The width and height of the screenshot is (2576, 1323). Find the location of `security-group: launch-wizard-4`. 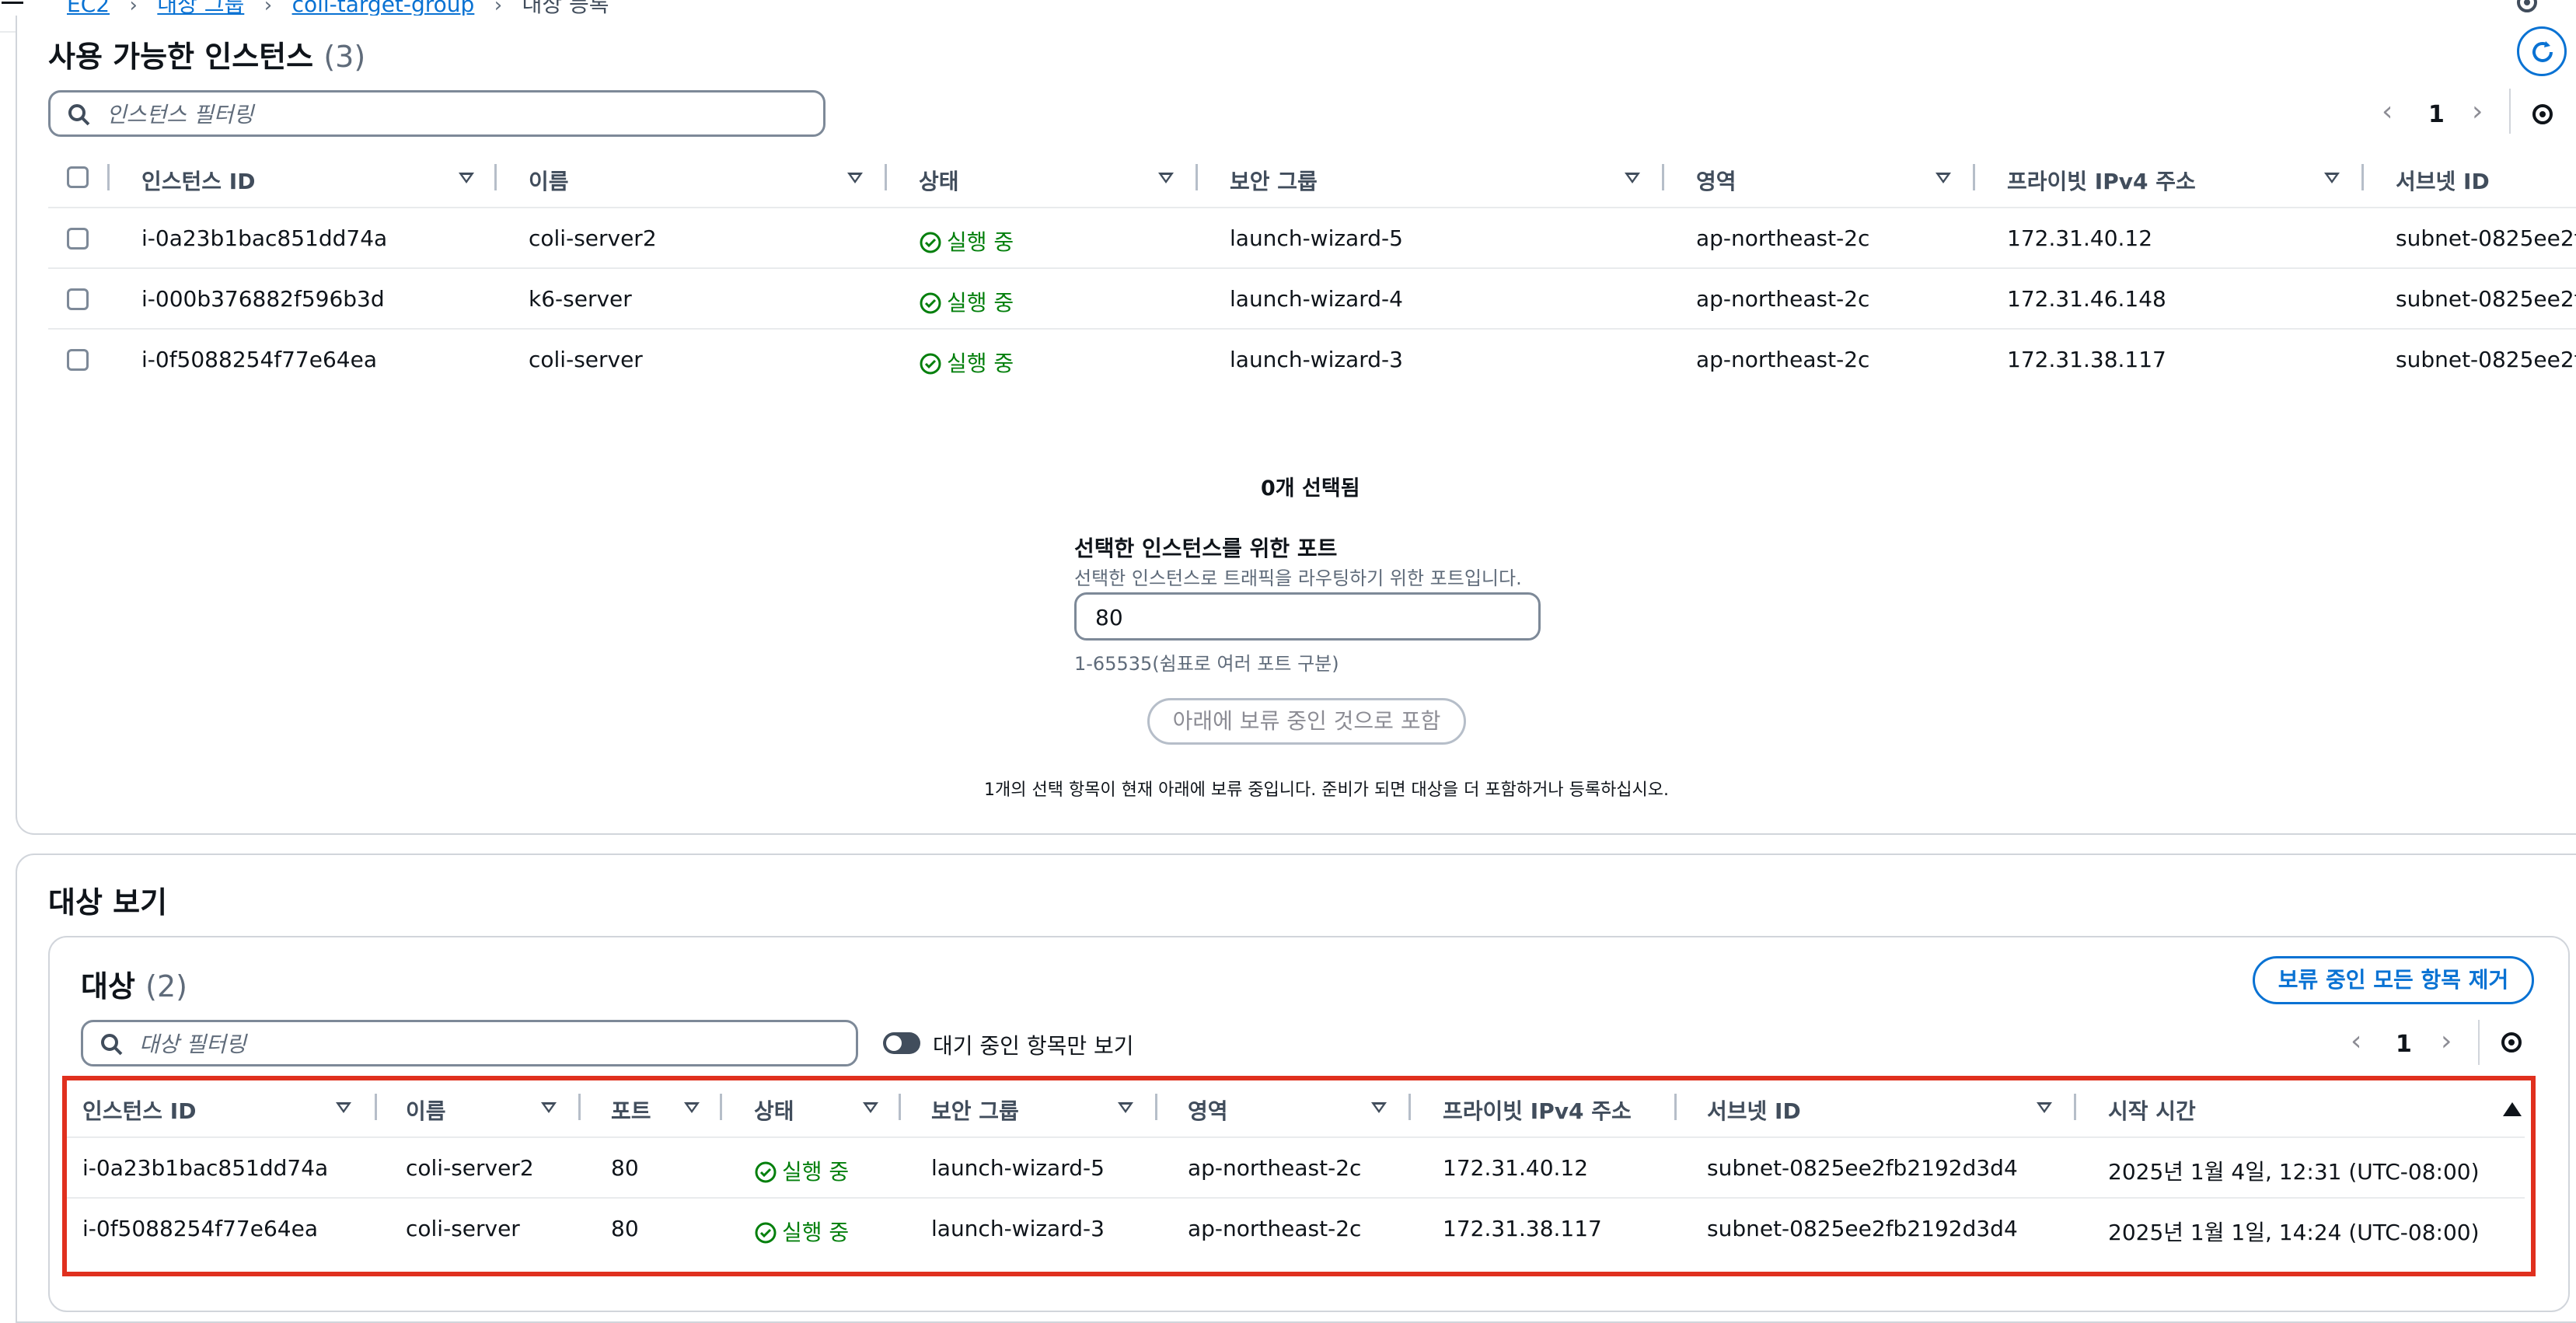

security-group: launch-wizard-4 is located at coordinates (1317, 299).